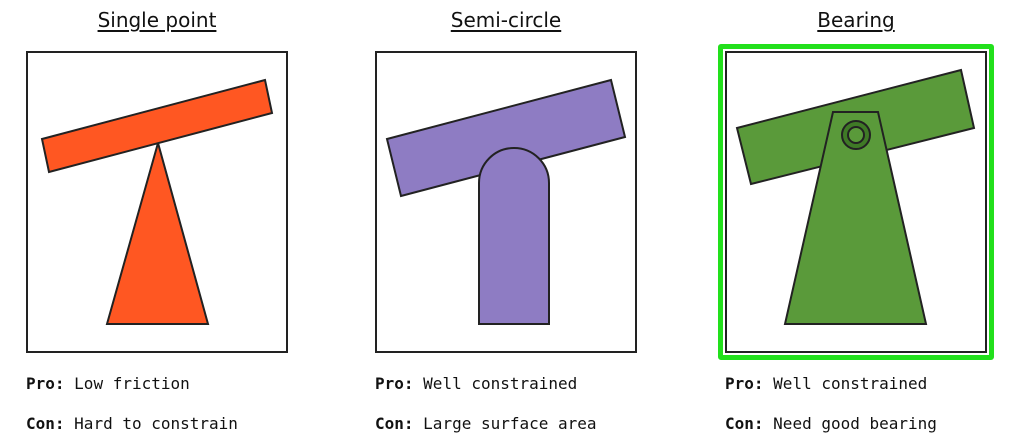 The height and width of the screenshot is (444, 1015). What do you see at coordinates (506, 20) in the screenshot?
I see `column-title: Semi-circle` at bounding box center [506, 20].